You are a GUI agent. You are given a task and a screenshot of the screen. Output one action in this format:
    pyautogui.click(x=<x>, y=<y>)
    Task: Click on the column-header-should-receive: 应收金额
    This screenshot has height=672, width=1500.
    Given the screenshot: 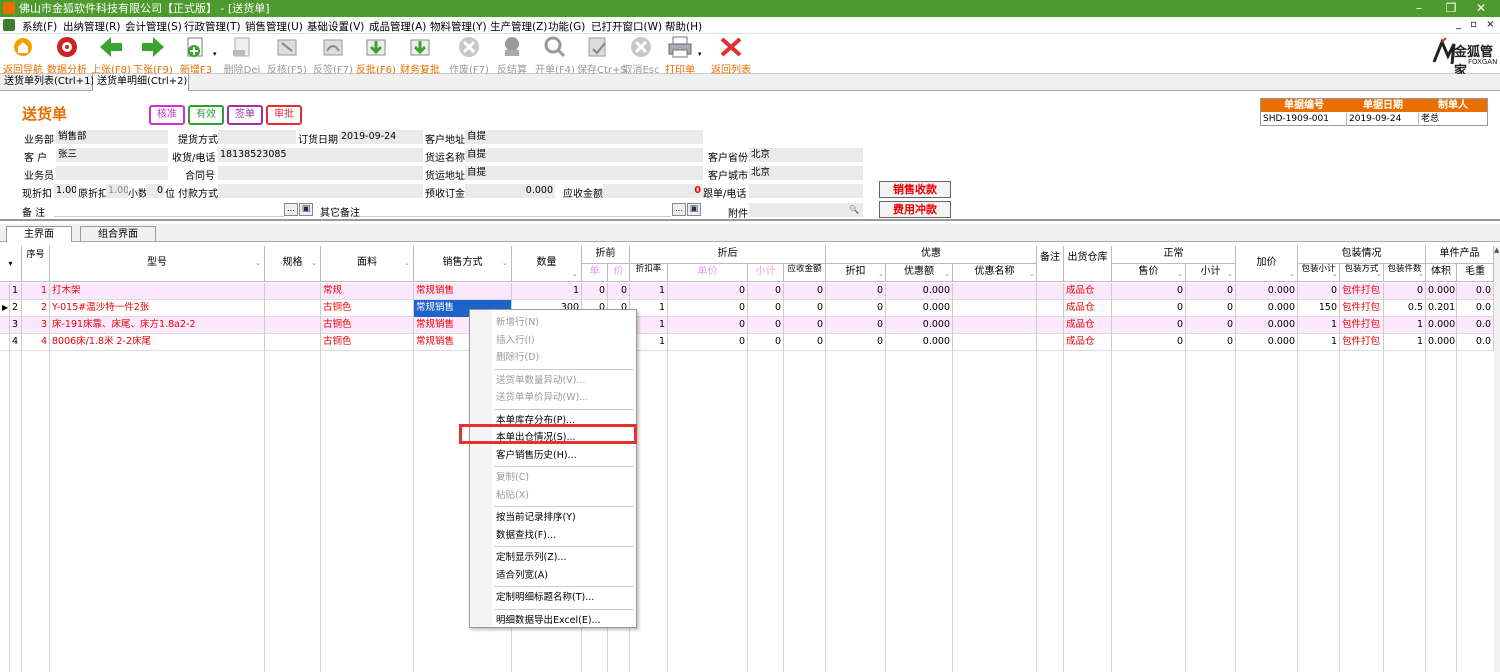 What is the action you would take?
    pyautogui.click(x=805, y=273)
    